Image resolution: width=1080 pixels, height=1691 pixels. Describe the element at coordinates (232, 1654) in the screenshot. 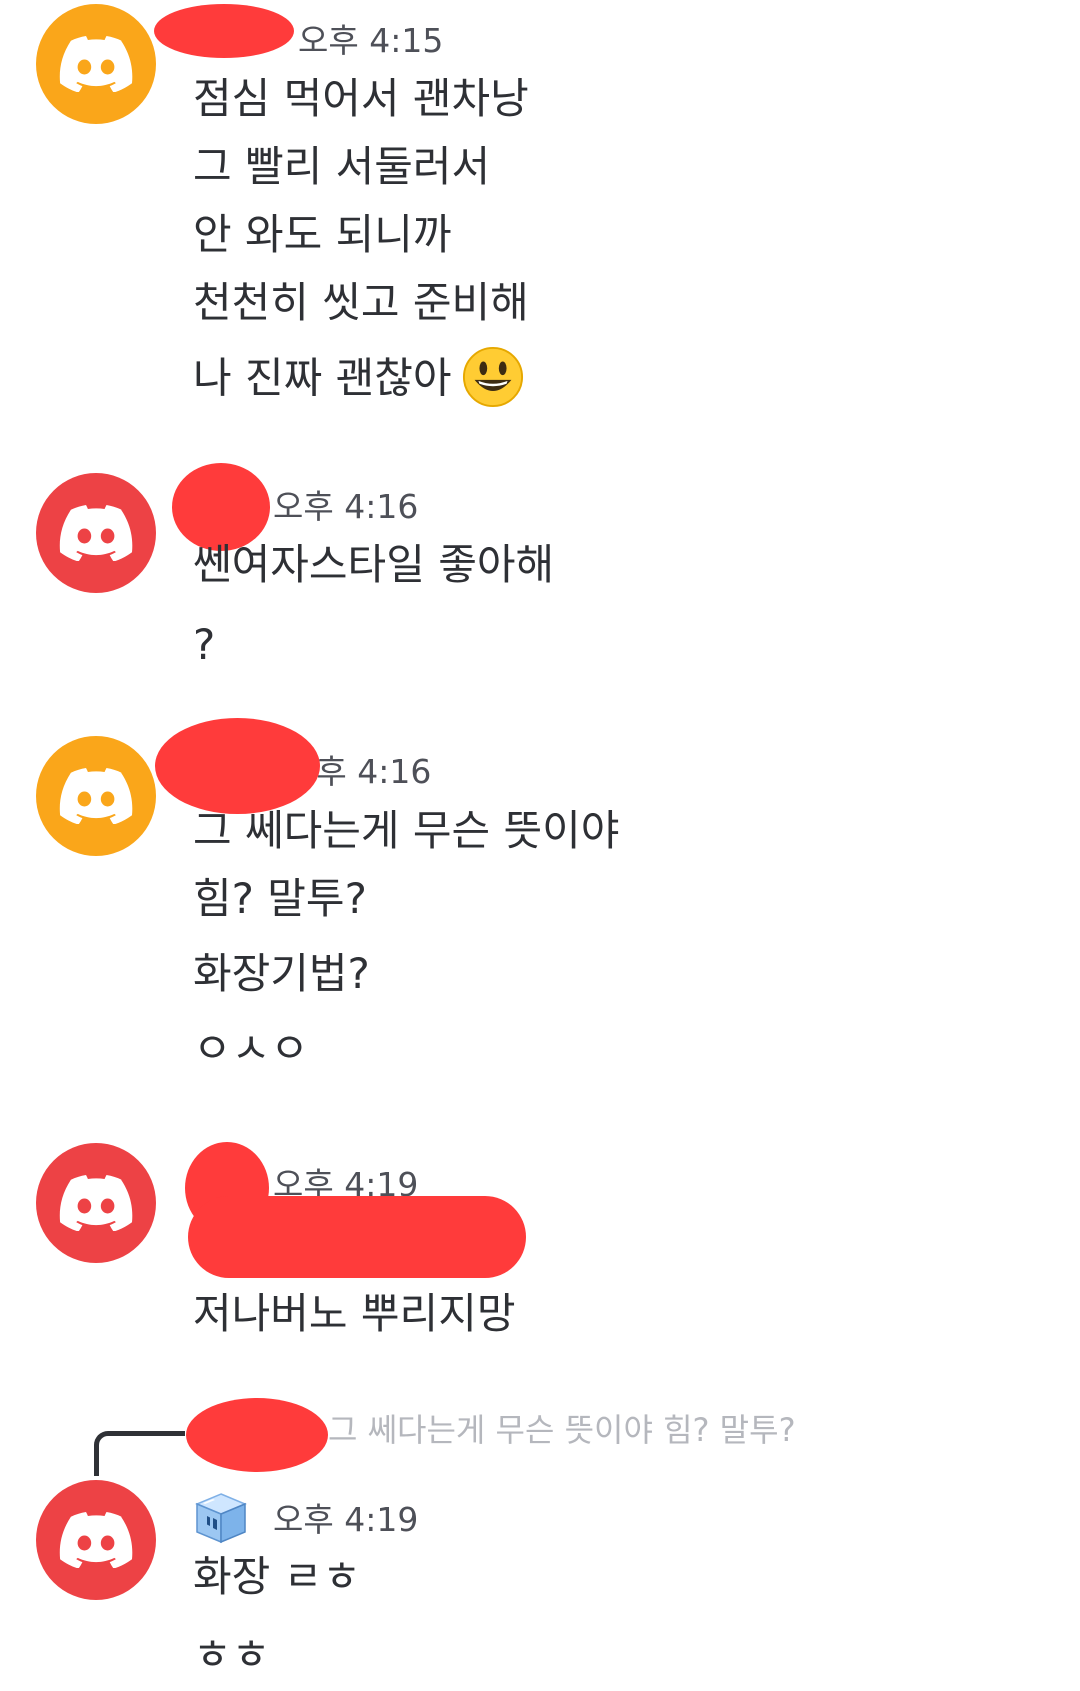

I see `message-line: ㅎㅎ` at that location.